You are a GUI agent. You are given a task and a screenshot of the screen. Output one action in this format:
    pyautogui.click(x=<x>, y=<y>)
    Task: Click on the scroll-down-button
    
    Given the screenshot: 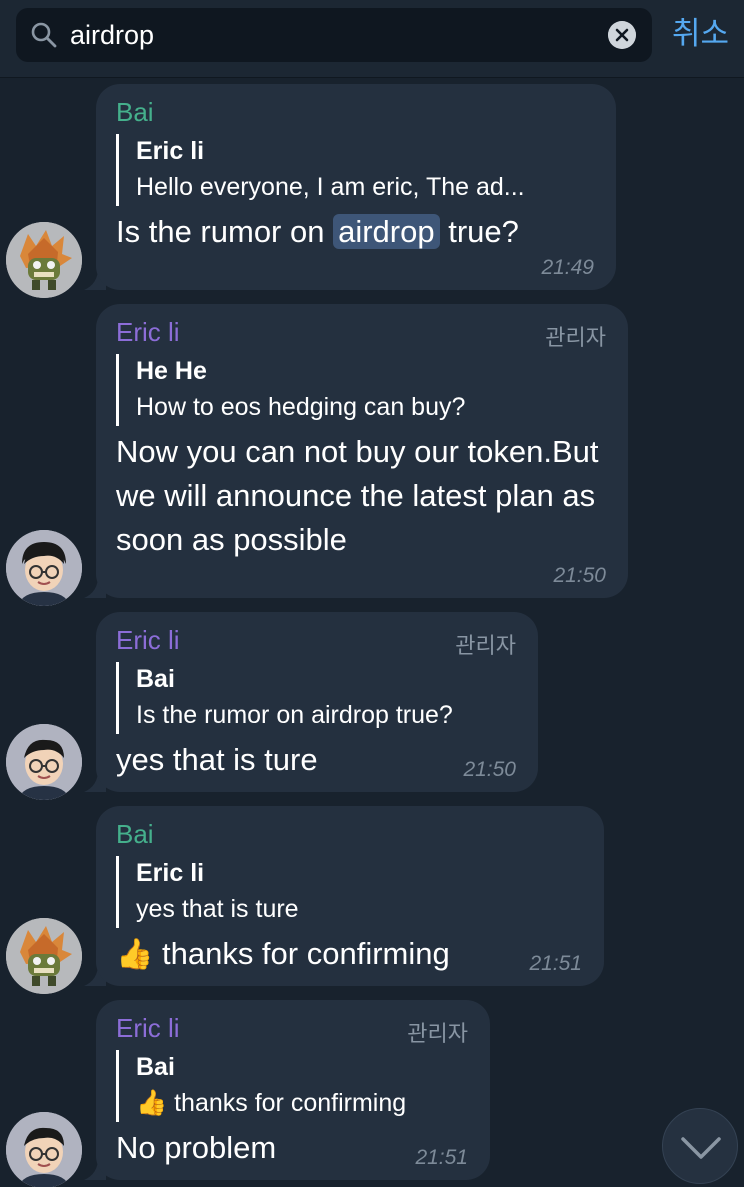 What is the action you would take?
    pyautogui.click(x=700, y=1146)
    